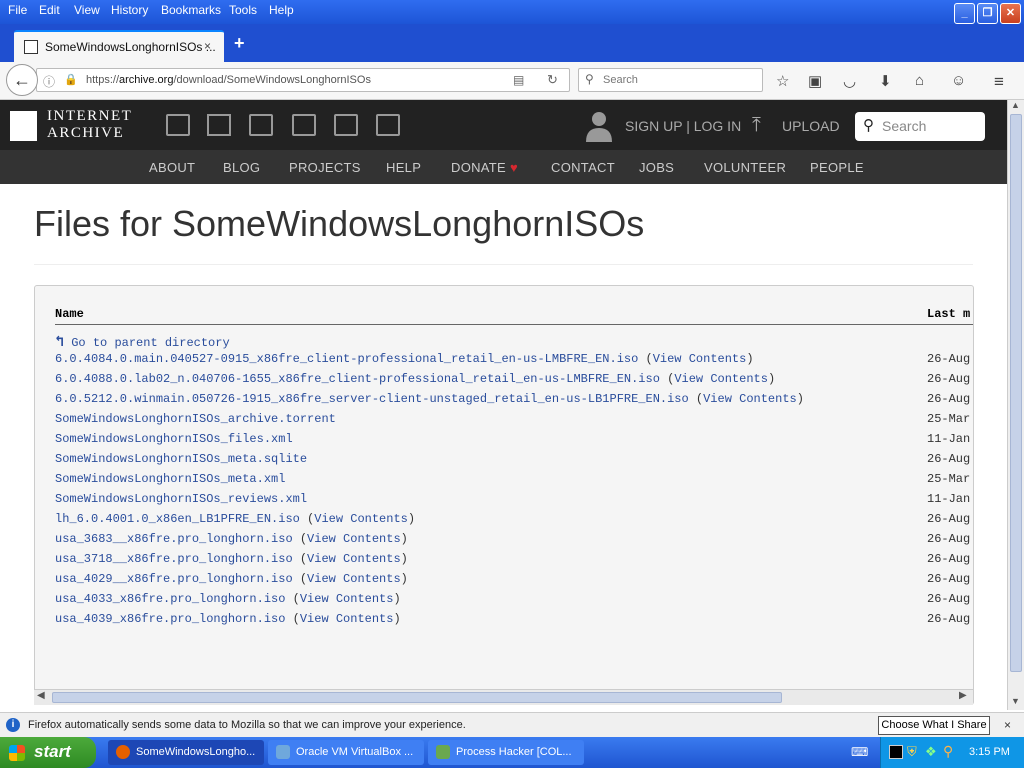 This screenshot has height=768, width=1024. I want to click on images-icon, so click(388, 125).